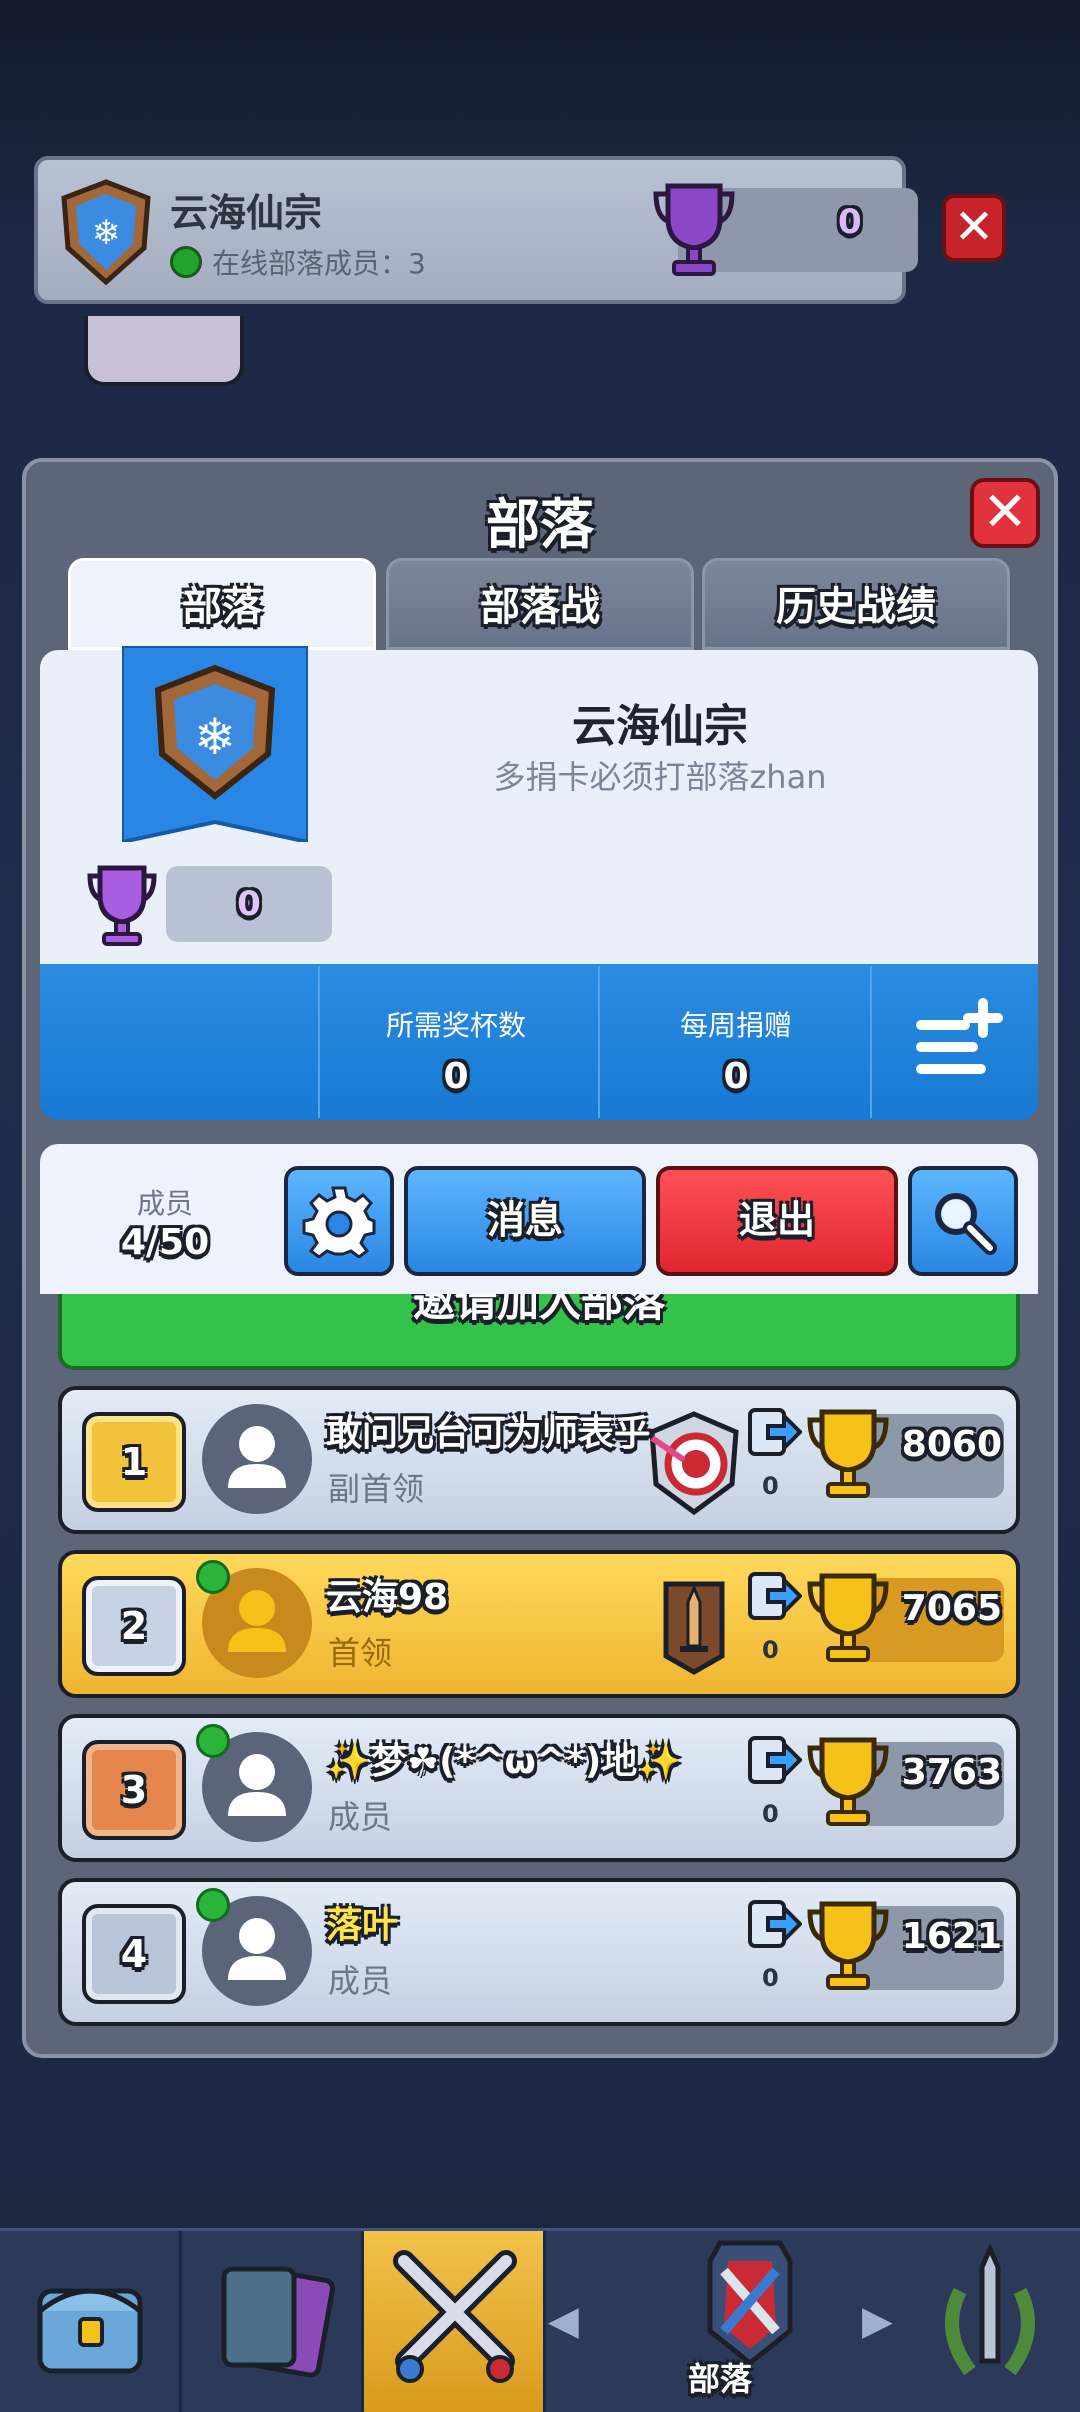  Describe the element at coordinates (856, 607) in the screenshot. I see `tab-history-label: 历史战绩` at that location.